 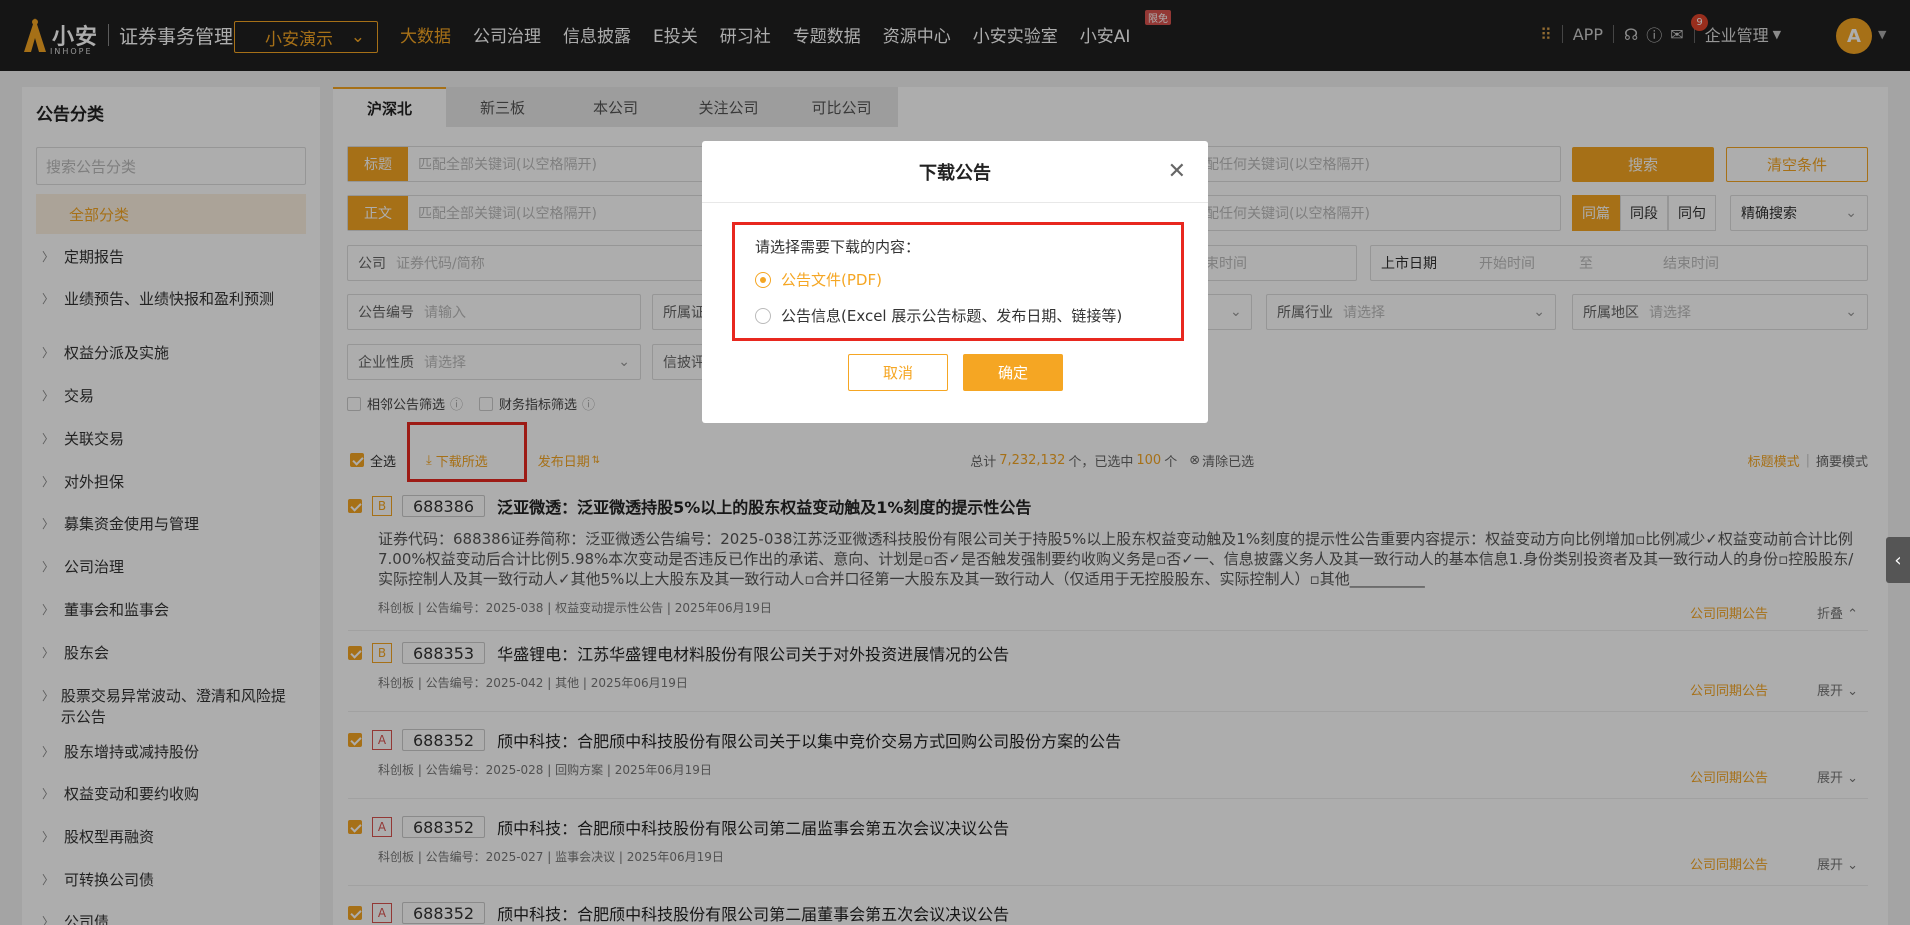 I want to click on collapse-panel-icon: ‹, so click(x=1898, y=560).